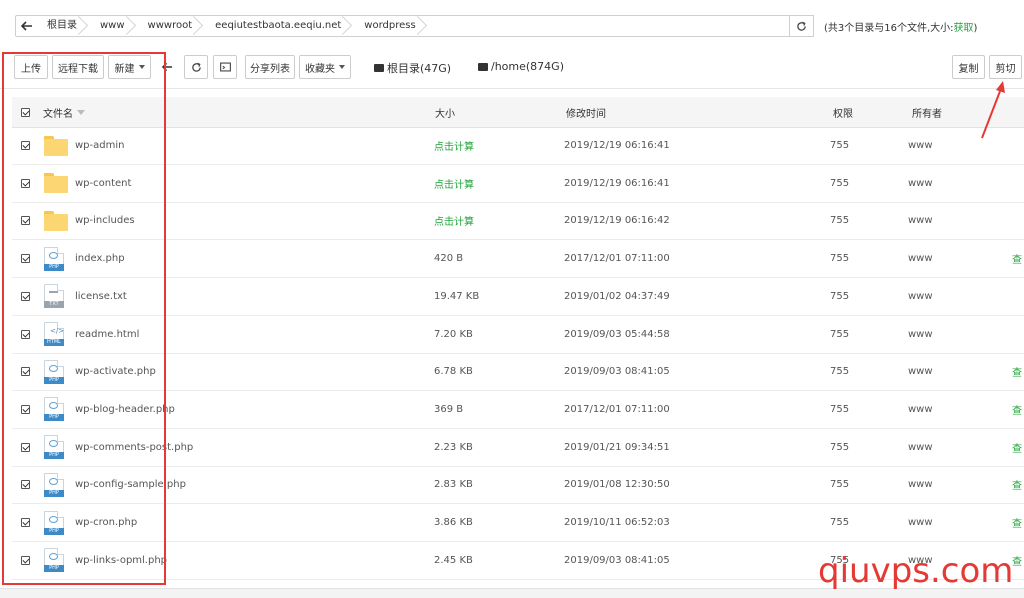 The width and height of the screenshot is (1024, 598). What do you see at coordinates (617, 522) in the screenshot?
I see `file-mtime: 2019/10/11 06:52:03` at bounding box center [617, 522].